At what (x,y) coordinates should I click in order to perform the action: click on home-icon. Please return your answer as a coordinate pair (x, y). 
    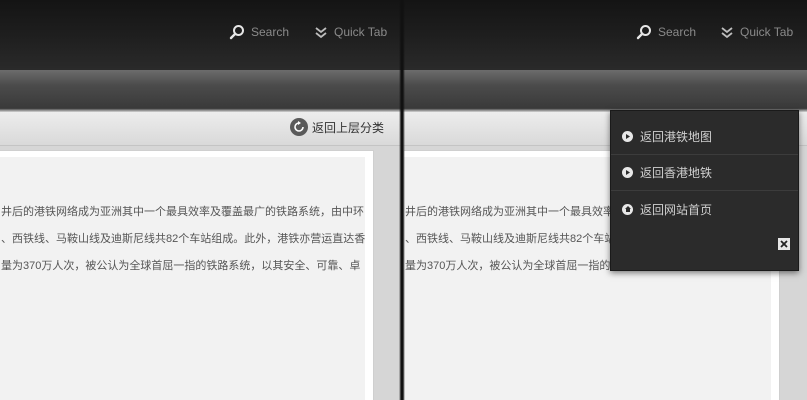
    Looking at the image, I should click on (627, 209).